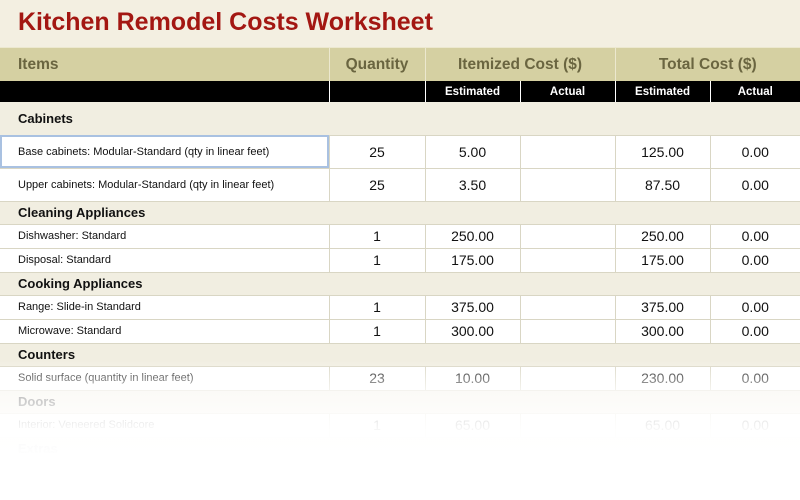 This screenshot has height=500, width=800. I want to click on category-extras: Extras, so click(400, 449).